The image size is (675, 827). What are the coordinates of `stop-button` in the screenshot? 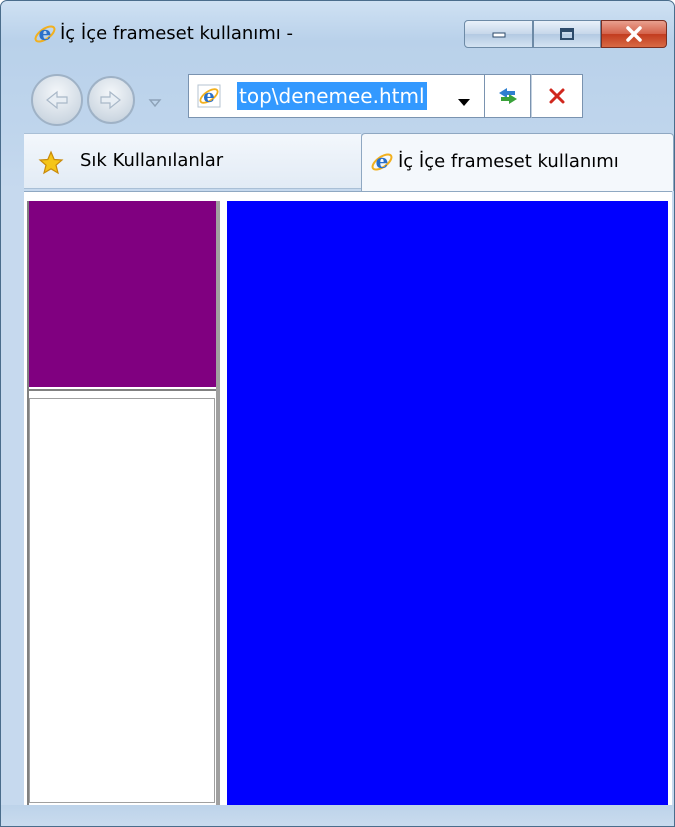 It's located at (557, 96).